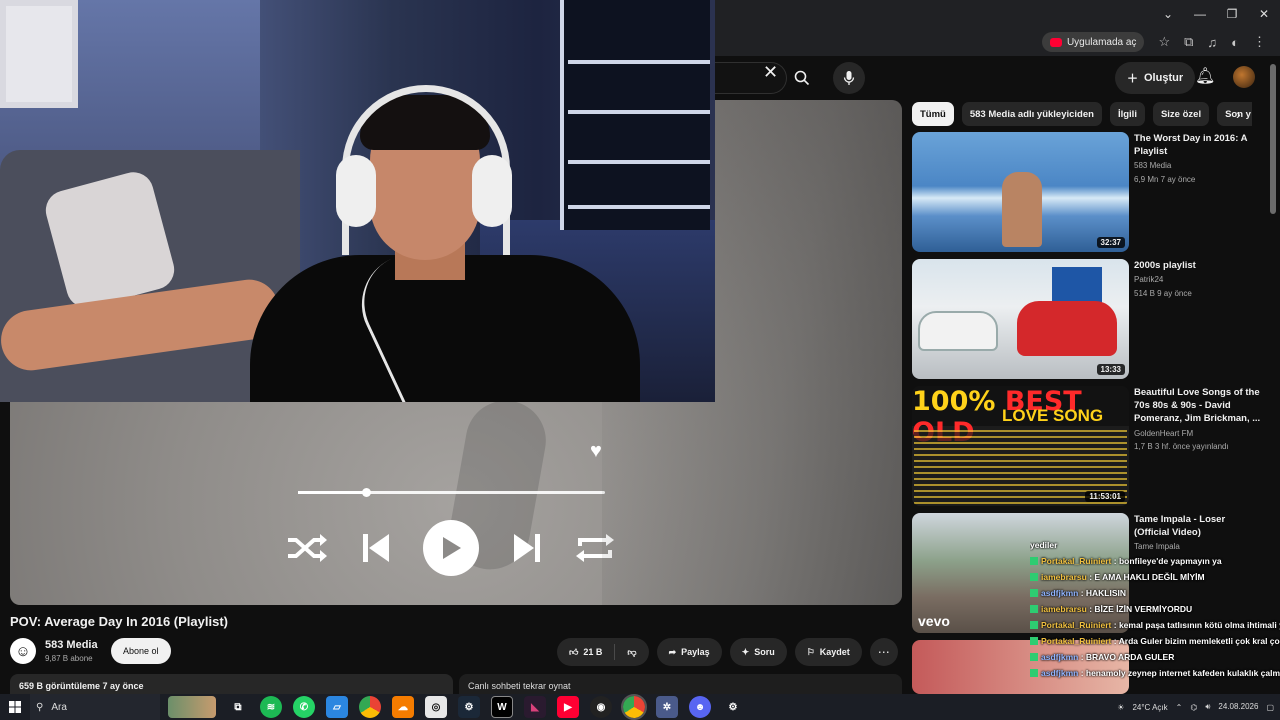 Image resolution: width=1280 pixels, height=720 pixels. What do you see at coordinates (1110, 369) in the screenshot?
I see `duration-badge: 13:33` at bounding box center [1110, 369].